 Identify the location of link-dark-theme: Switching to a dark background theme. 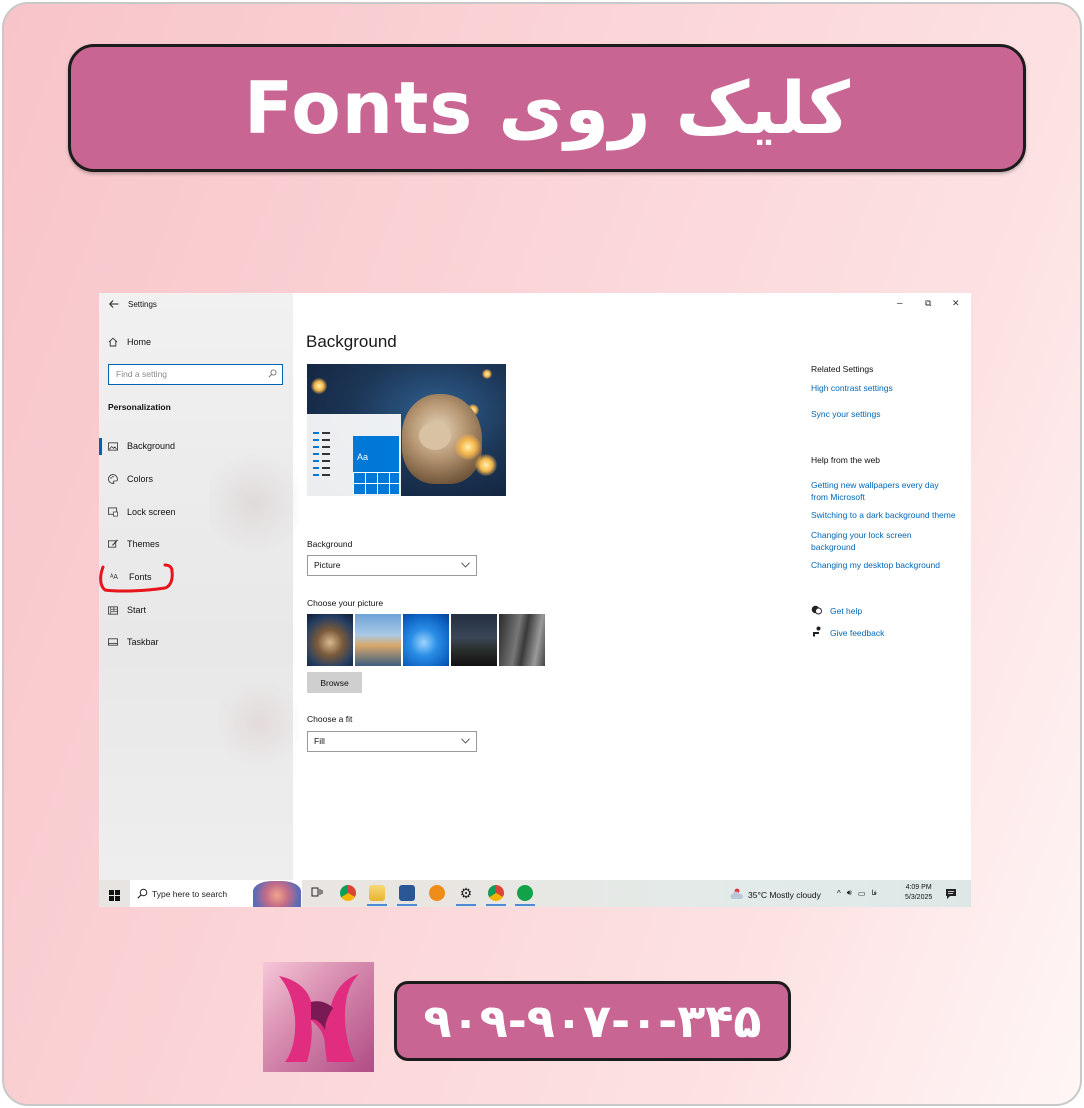
(886, 515).